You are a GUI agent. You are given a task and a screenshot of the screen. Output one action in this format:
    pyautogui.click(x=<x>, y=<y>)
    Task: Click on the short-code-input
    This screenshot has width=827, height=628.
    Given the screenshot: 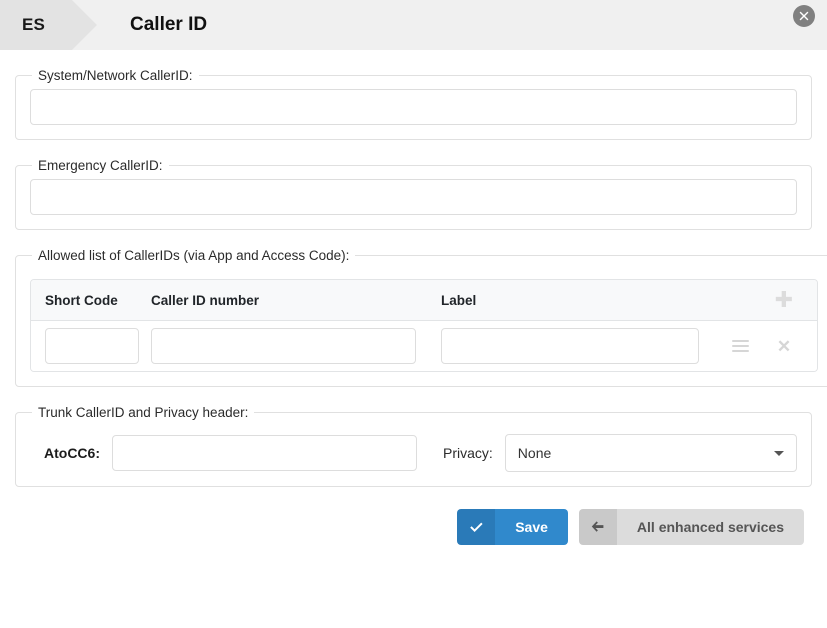 What is the action you would take?
    pyautogui.click(x=92, y=346)
    